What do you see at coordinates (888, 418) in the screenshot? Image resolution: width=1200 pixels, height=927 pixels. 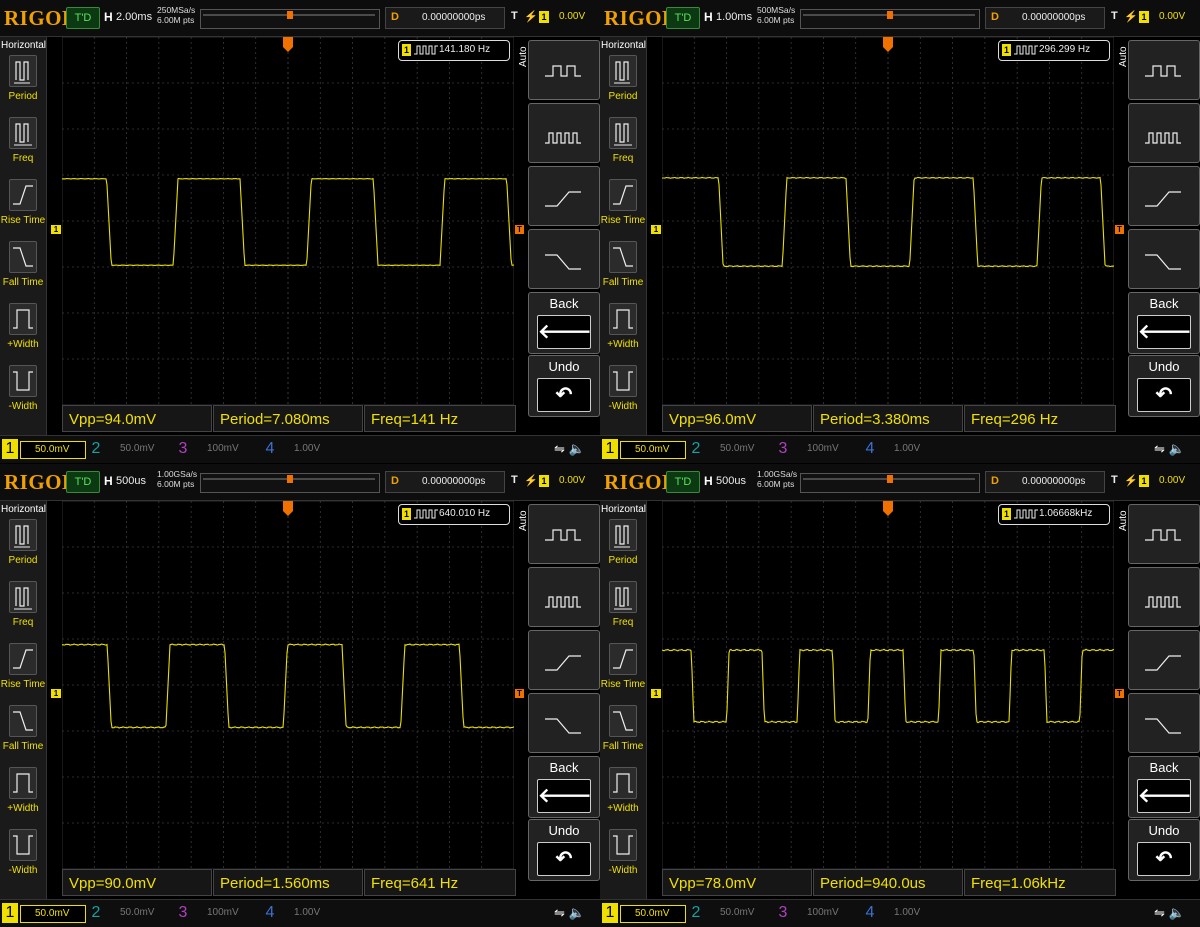 I see `measurement-period: Period=3.380ms` at bounding box center [888, 418].